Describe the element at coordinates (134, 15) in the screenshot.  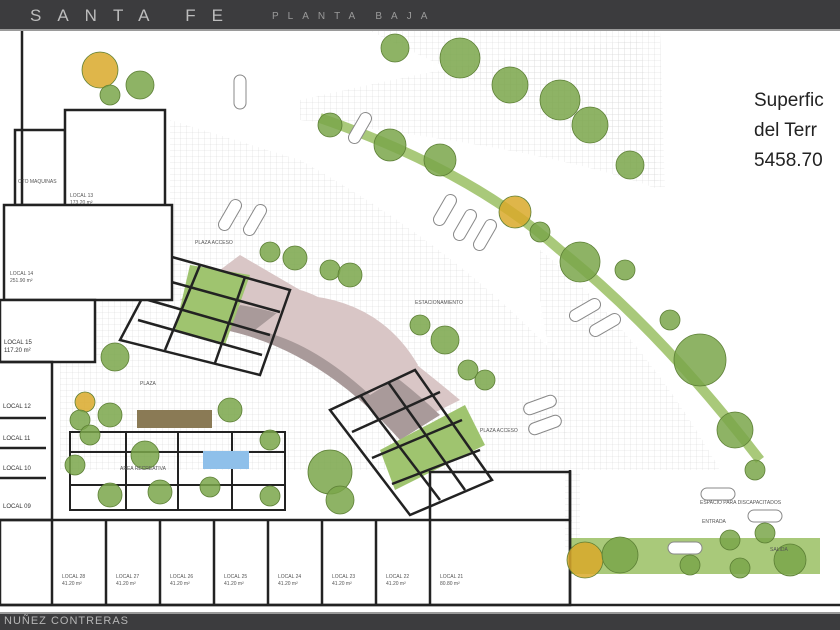
I see `project-title: SANTA FE` at that location.